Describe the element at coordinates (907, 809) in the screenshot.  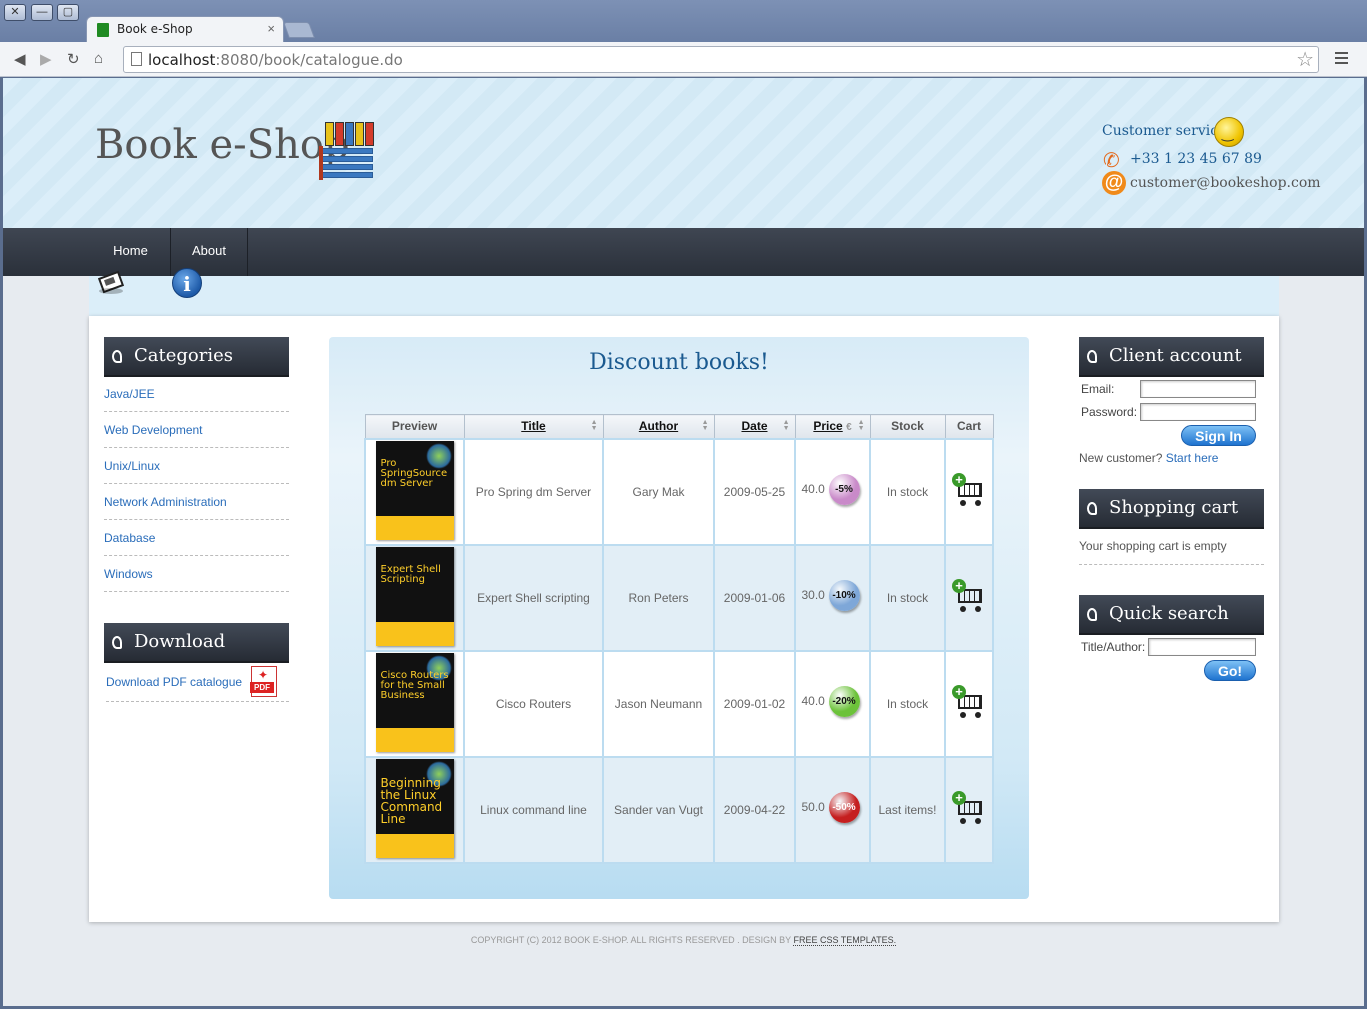
I see `book-stock: Last items!` at that location.